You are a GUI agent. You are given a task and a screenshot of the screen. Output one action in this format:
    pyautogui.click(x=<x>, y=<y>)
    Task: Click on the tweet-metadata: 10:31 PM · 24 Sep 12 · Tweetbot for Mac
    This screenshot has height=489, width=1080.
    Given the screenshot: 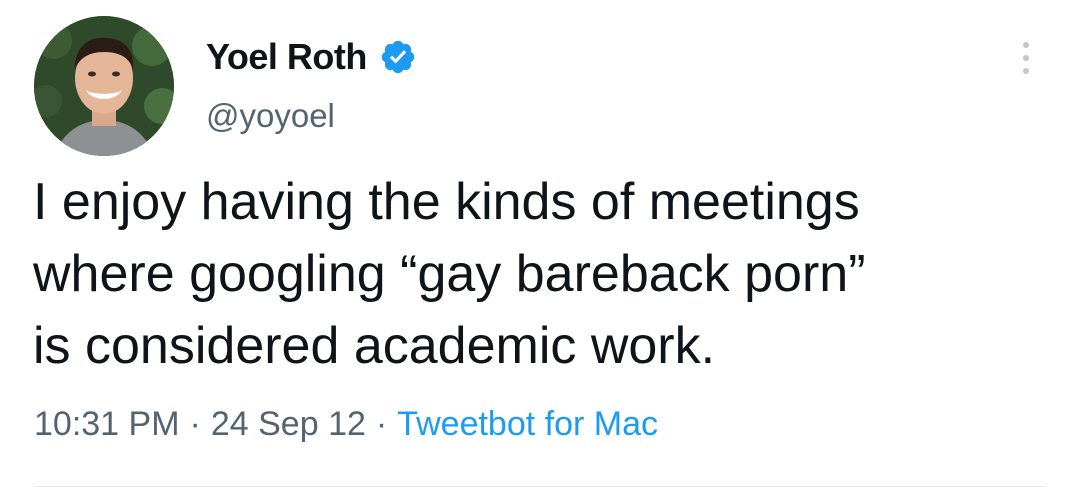 What is the action you would take?
    pyautogui.click(x=346, y=424)
    